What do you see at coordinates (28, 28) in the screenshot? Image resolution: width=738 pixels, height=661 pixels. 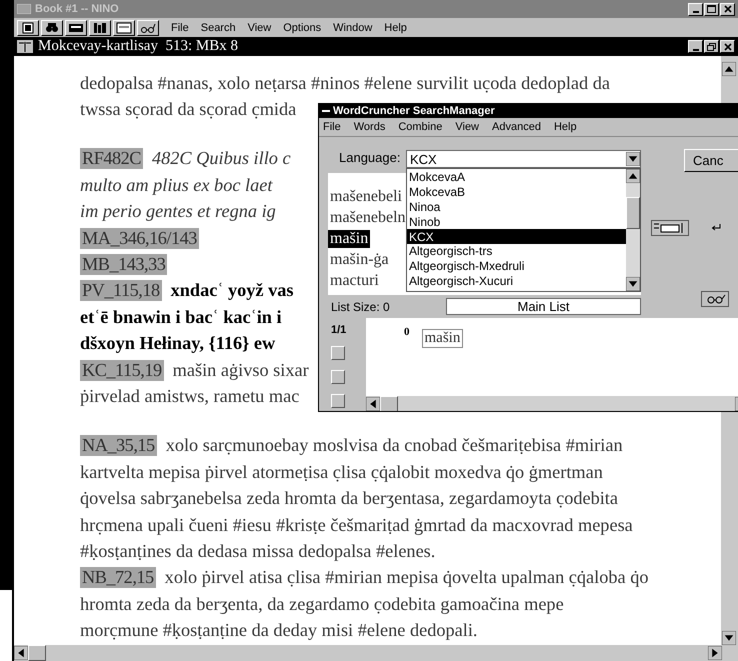 I see `document-icon` at bounding box center [28, 28].